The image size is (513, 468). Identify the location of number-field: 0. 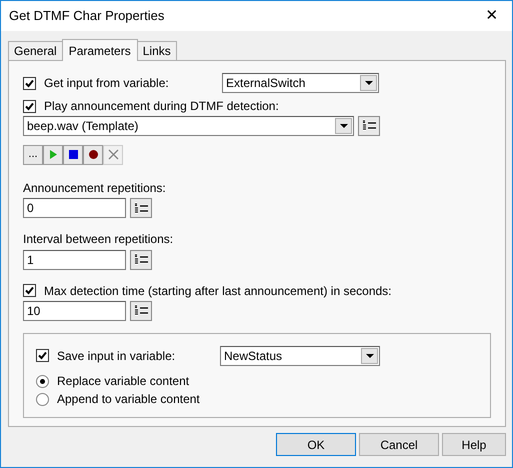
(74, 208).